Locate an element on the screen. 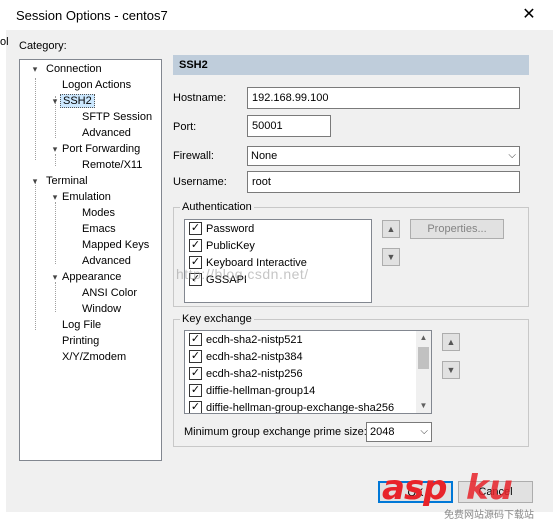 This screenshot has width=553, height=522. username-label: Username: is located at coordinates (200, 182).